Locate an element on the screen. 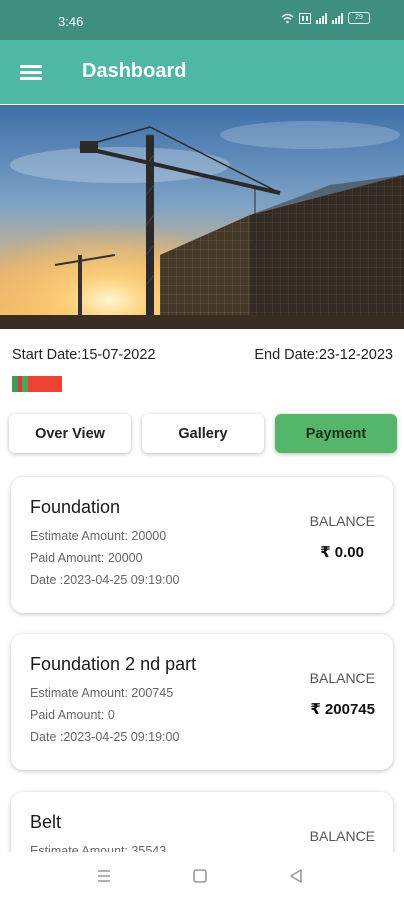 This screenshot has width=404, height=900. tab-payment: Payment is located at coordinates (336, 433).